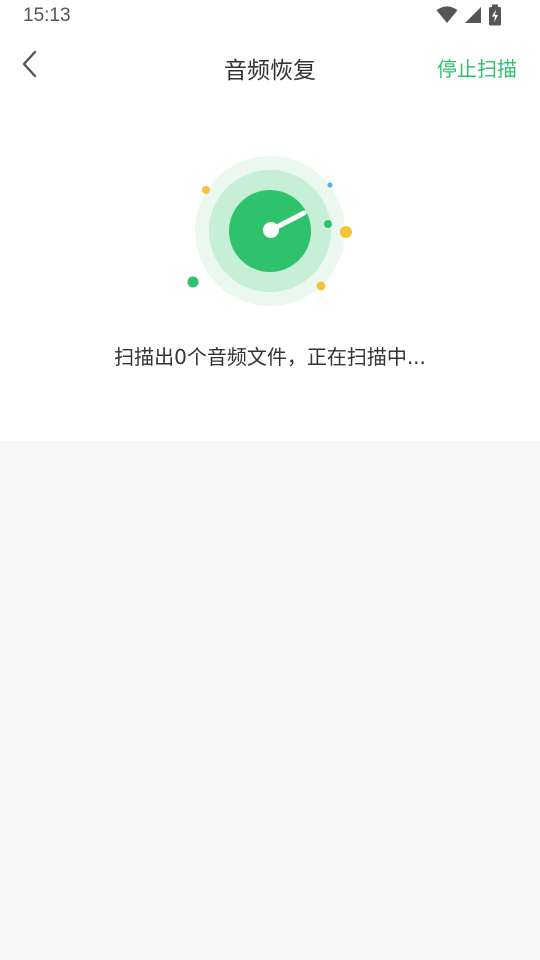  I want to click on status-icons, so click(469, 17).